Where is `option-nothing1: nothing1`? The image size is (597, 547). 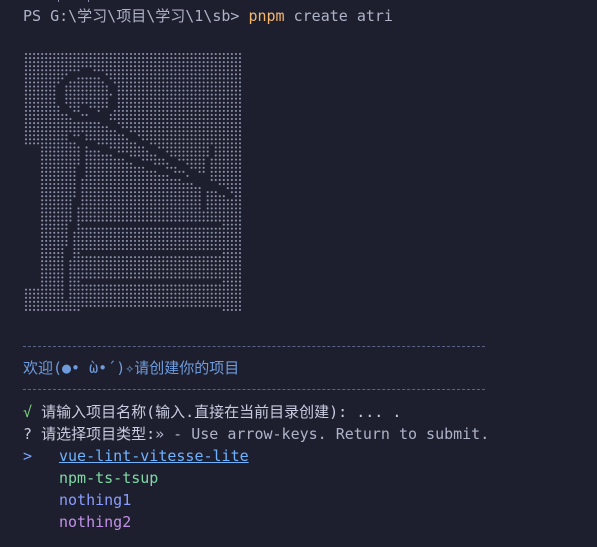
option-nothing1: nothing1 is located at coordinates (95, 500).